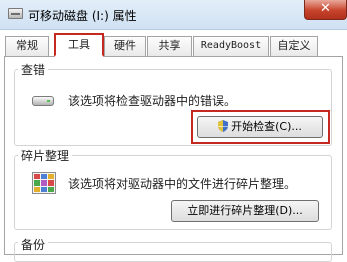 Image resolution: width=347 pixels, height=262 pixels. I want to click on tab-sharing: 共享, so click(169, 46).